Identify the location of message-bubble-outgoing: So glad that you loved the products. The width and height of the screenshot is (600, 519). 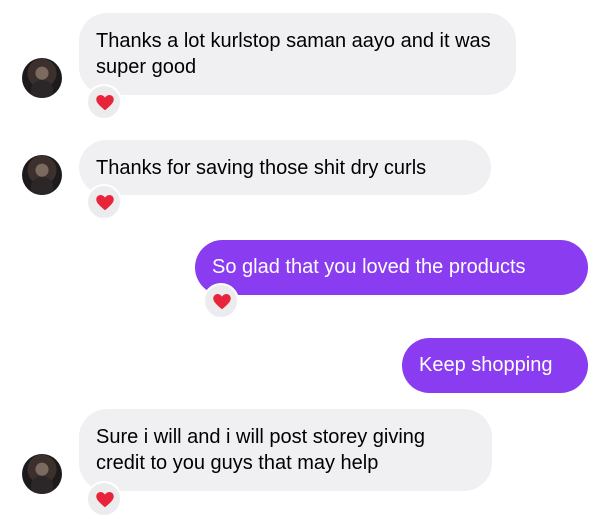
(391, 267).